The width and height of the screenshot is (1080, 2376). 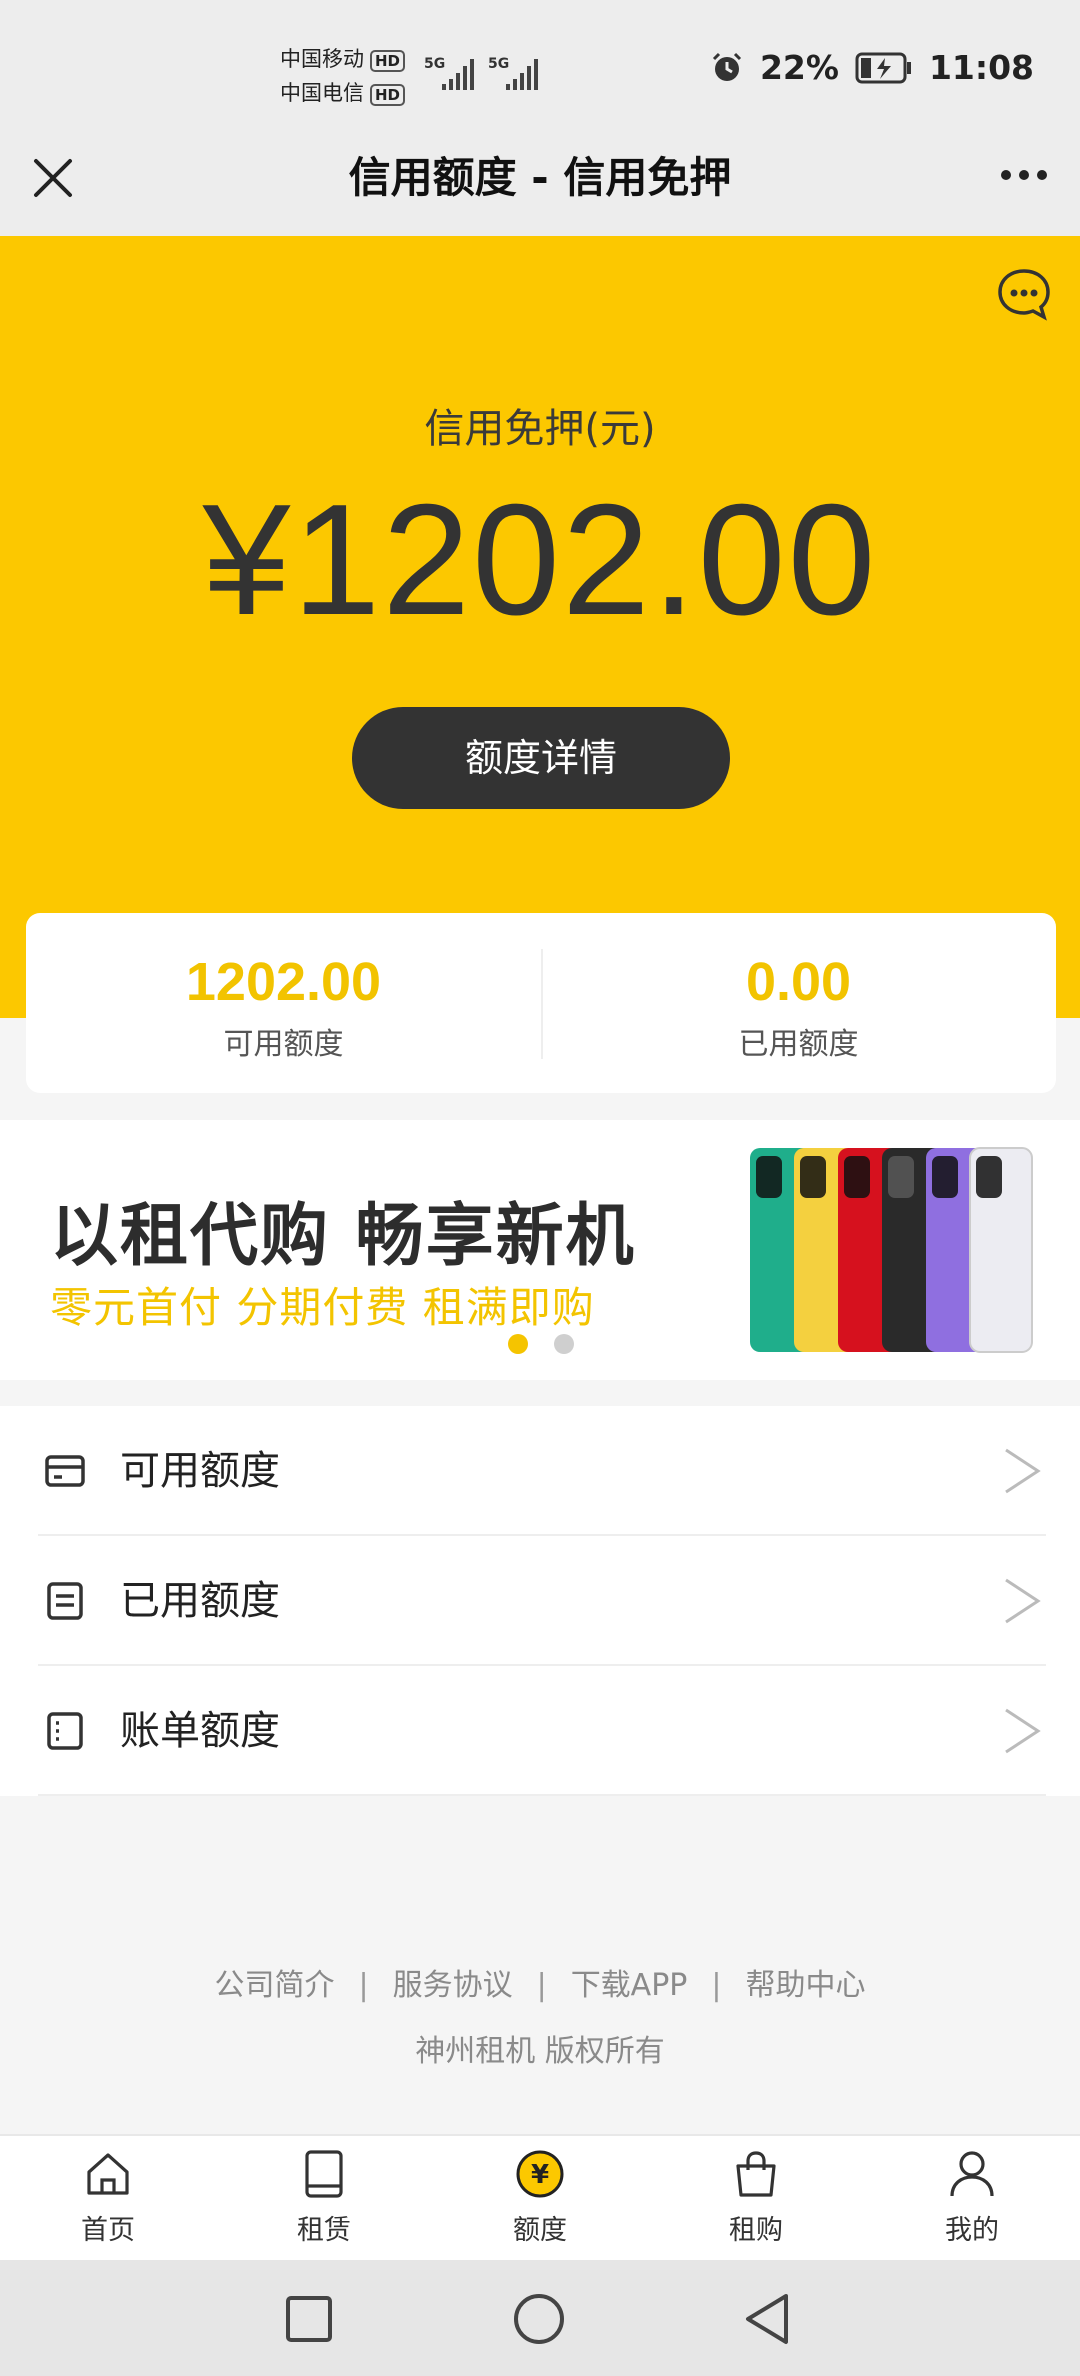 I want to click on carousel-dot, so click(x=564, y=1344).